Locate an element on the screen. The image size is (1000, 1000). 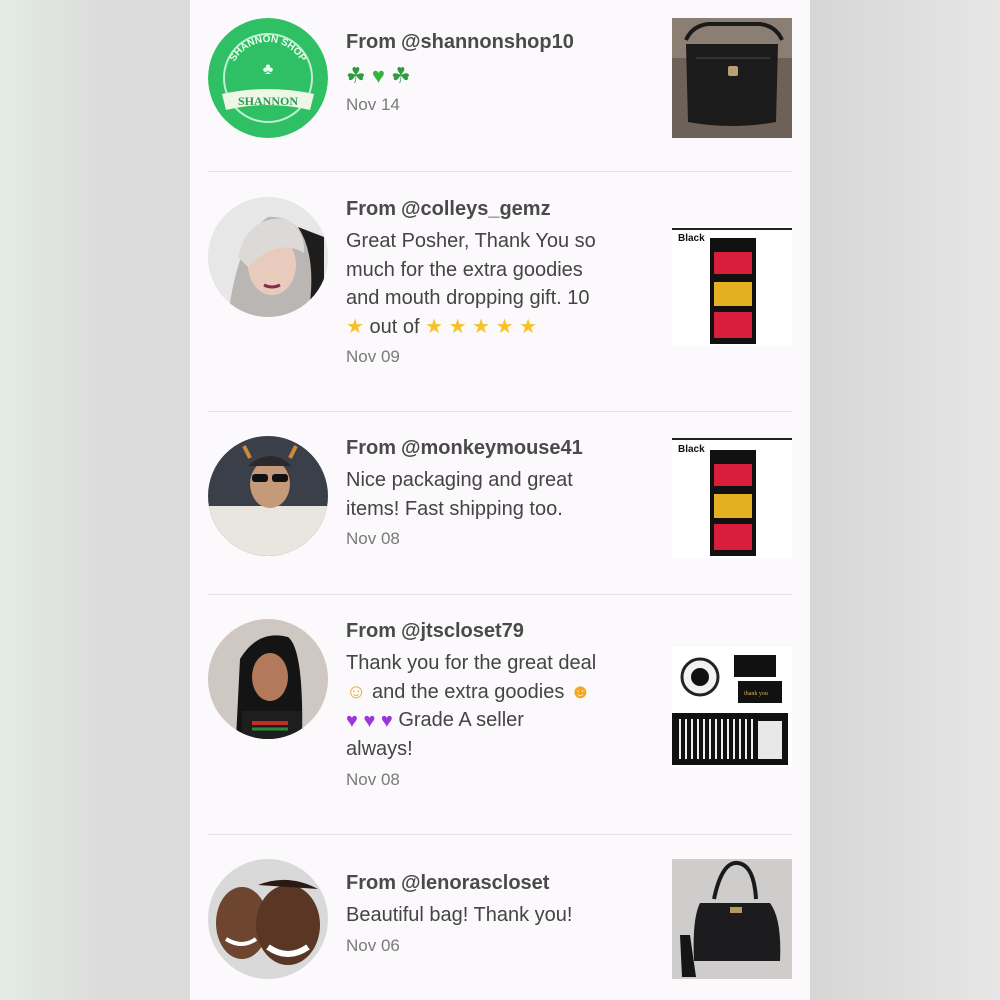
author-handle: @lenorascloset is located at coordinates (475, 883).